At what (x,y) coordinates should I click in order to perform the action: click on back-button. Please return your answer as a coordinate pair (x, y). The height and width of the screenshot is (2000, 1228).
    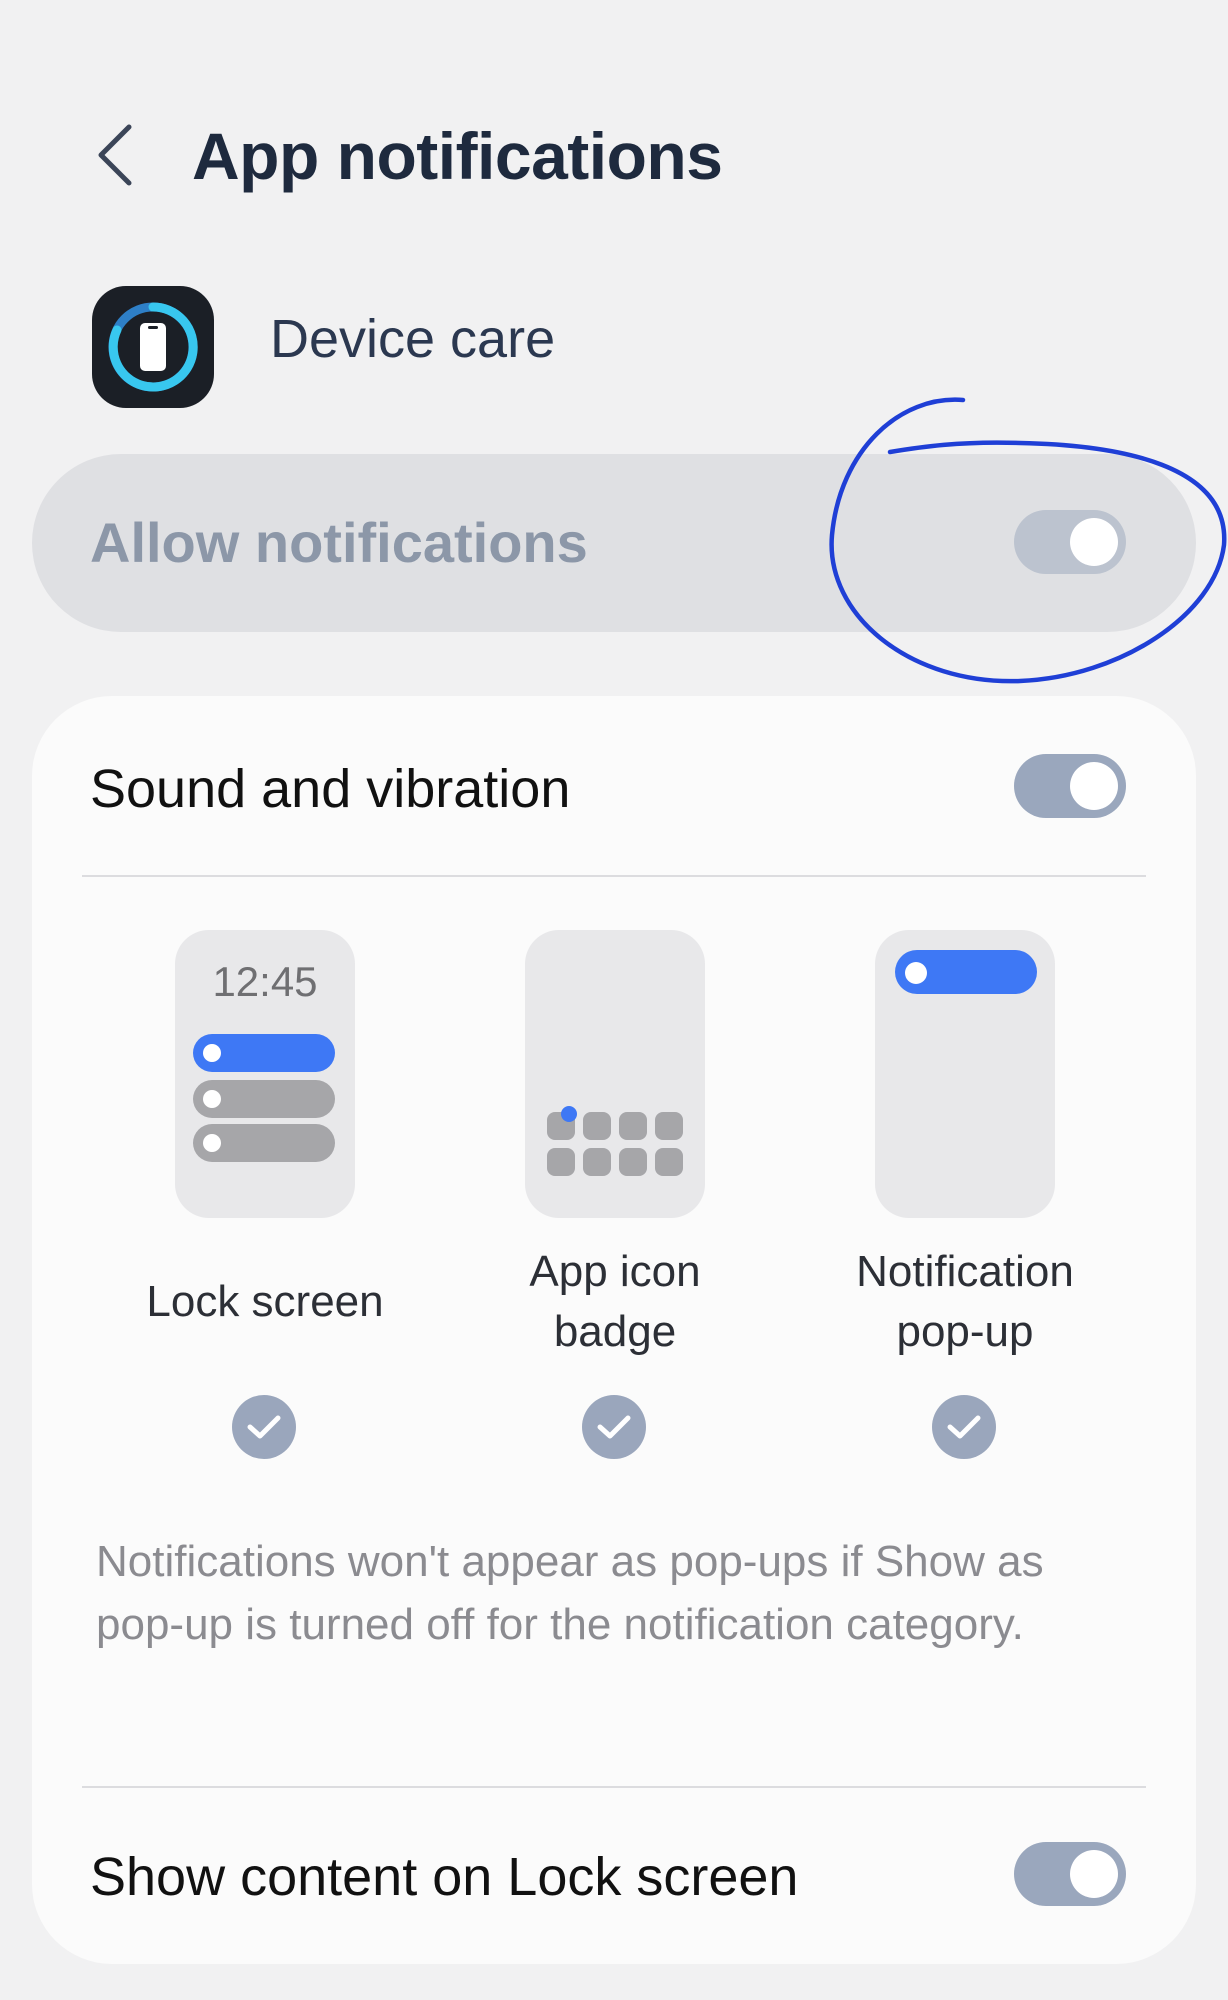
    Looking at the image, I should click on (115, 155).